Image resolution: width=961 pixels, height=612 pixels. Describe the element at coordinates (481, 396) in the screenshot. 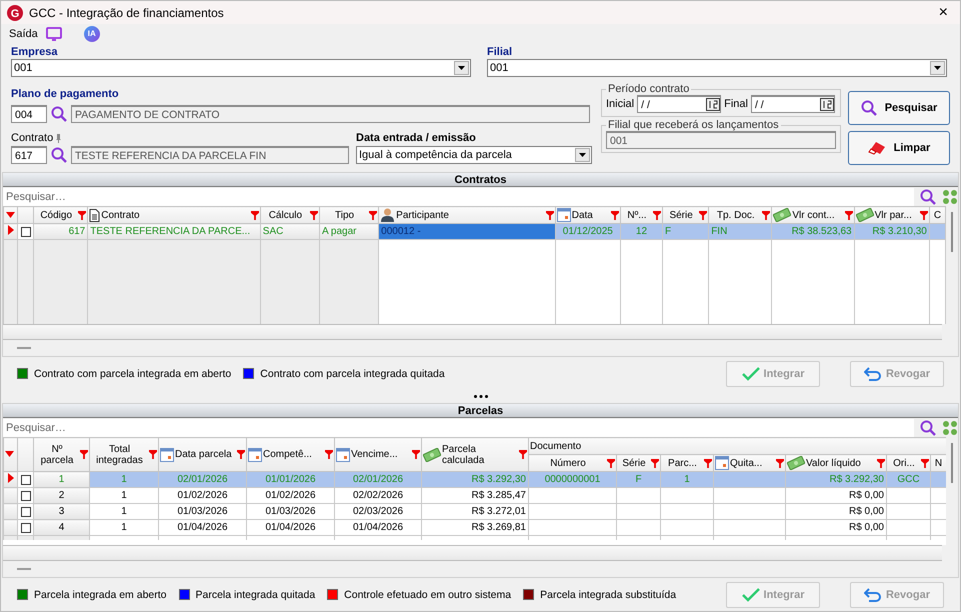

I see `splitter-grip-icon` at that location.